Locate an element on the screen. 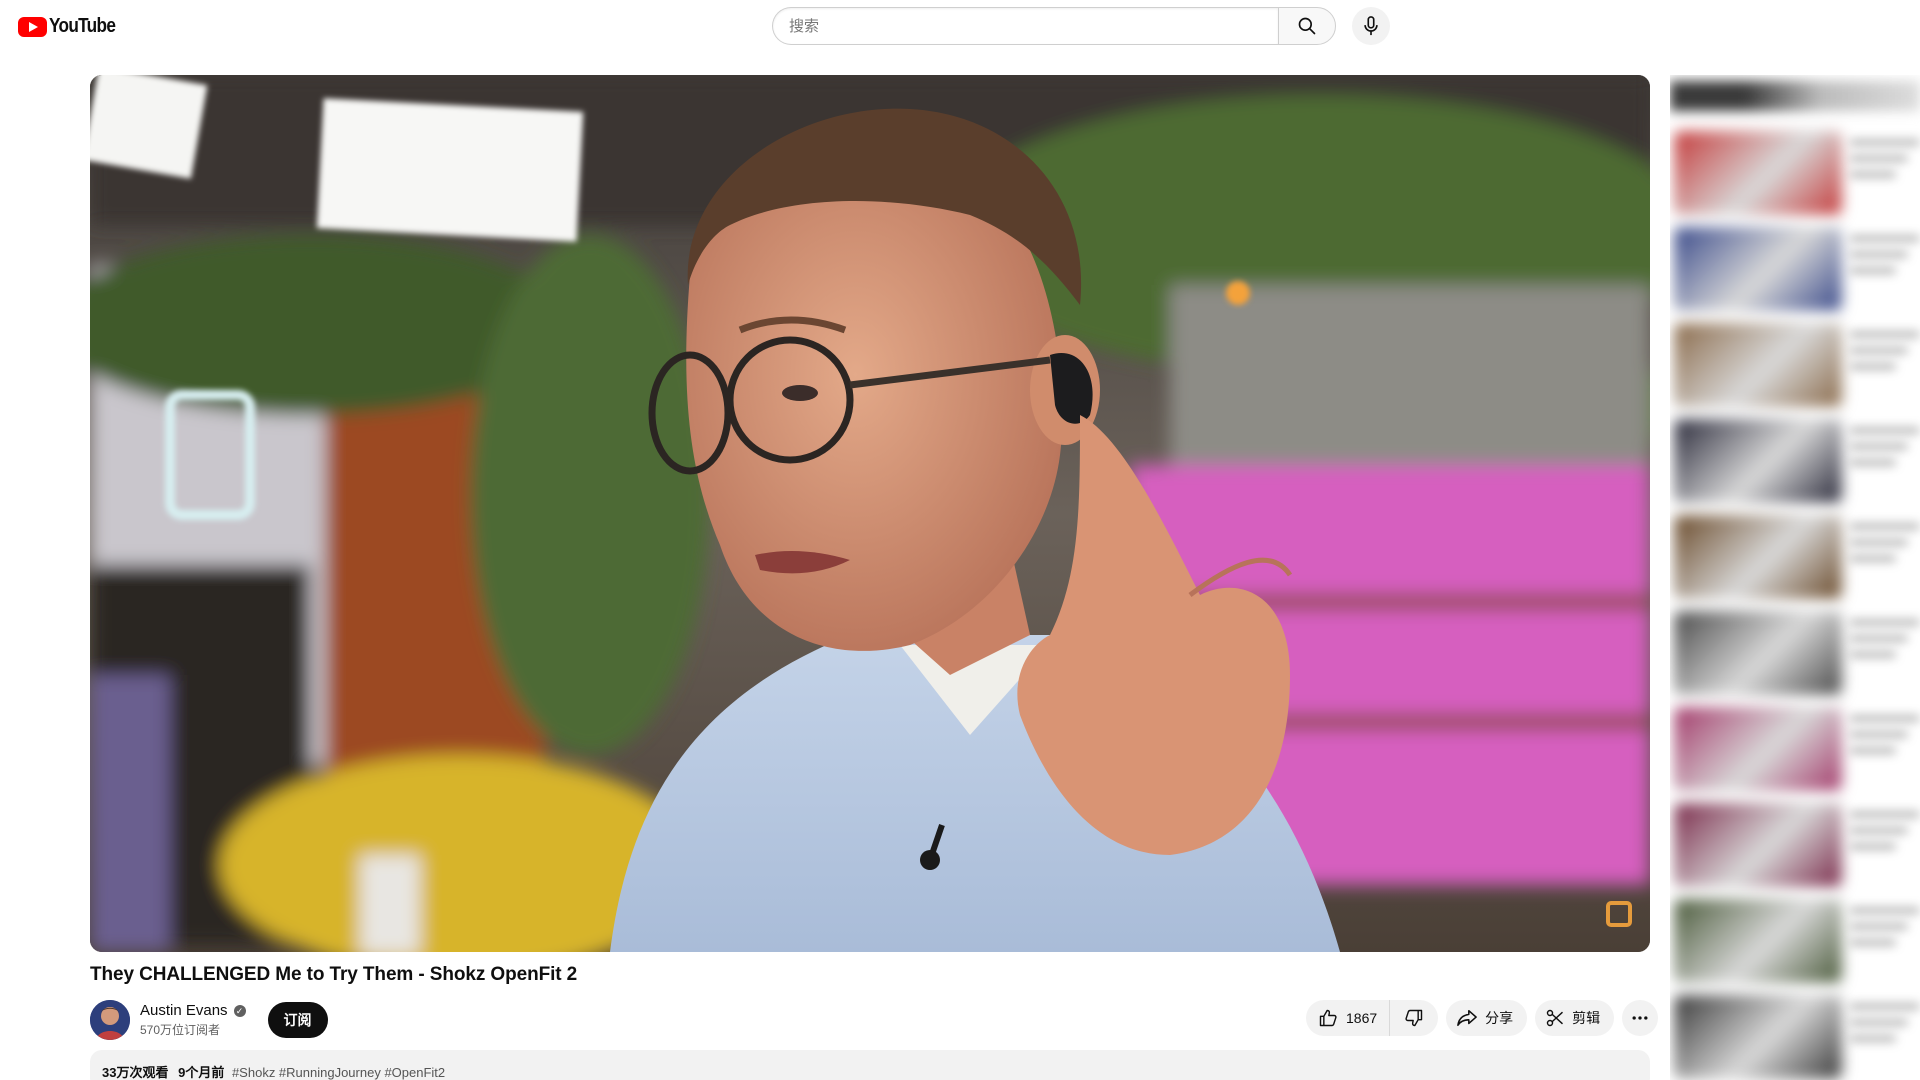  subscriber-count: 570万位订阅者 is located at coordinates (180, 1030).